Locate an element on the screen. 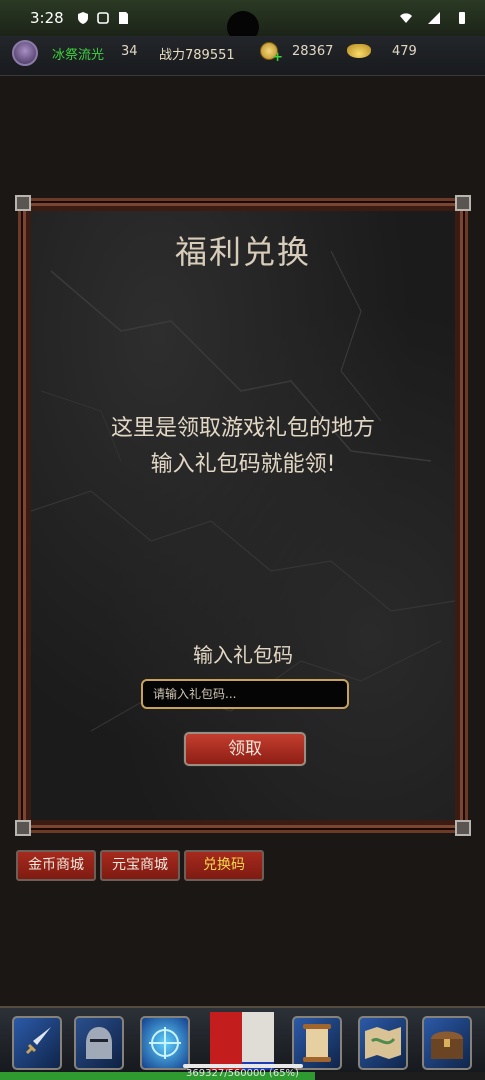 The width and height of the screenshot is (485, 1080). scroll-icon is located at coordinates (317, 1043).